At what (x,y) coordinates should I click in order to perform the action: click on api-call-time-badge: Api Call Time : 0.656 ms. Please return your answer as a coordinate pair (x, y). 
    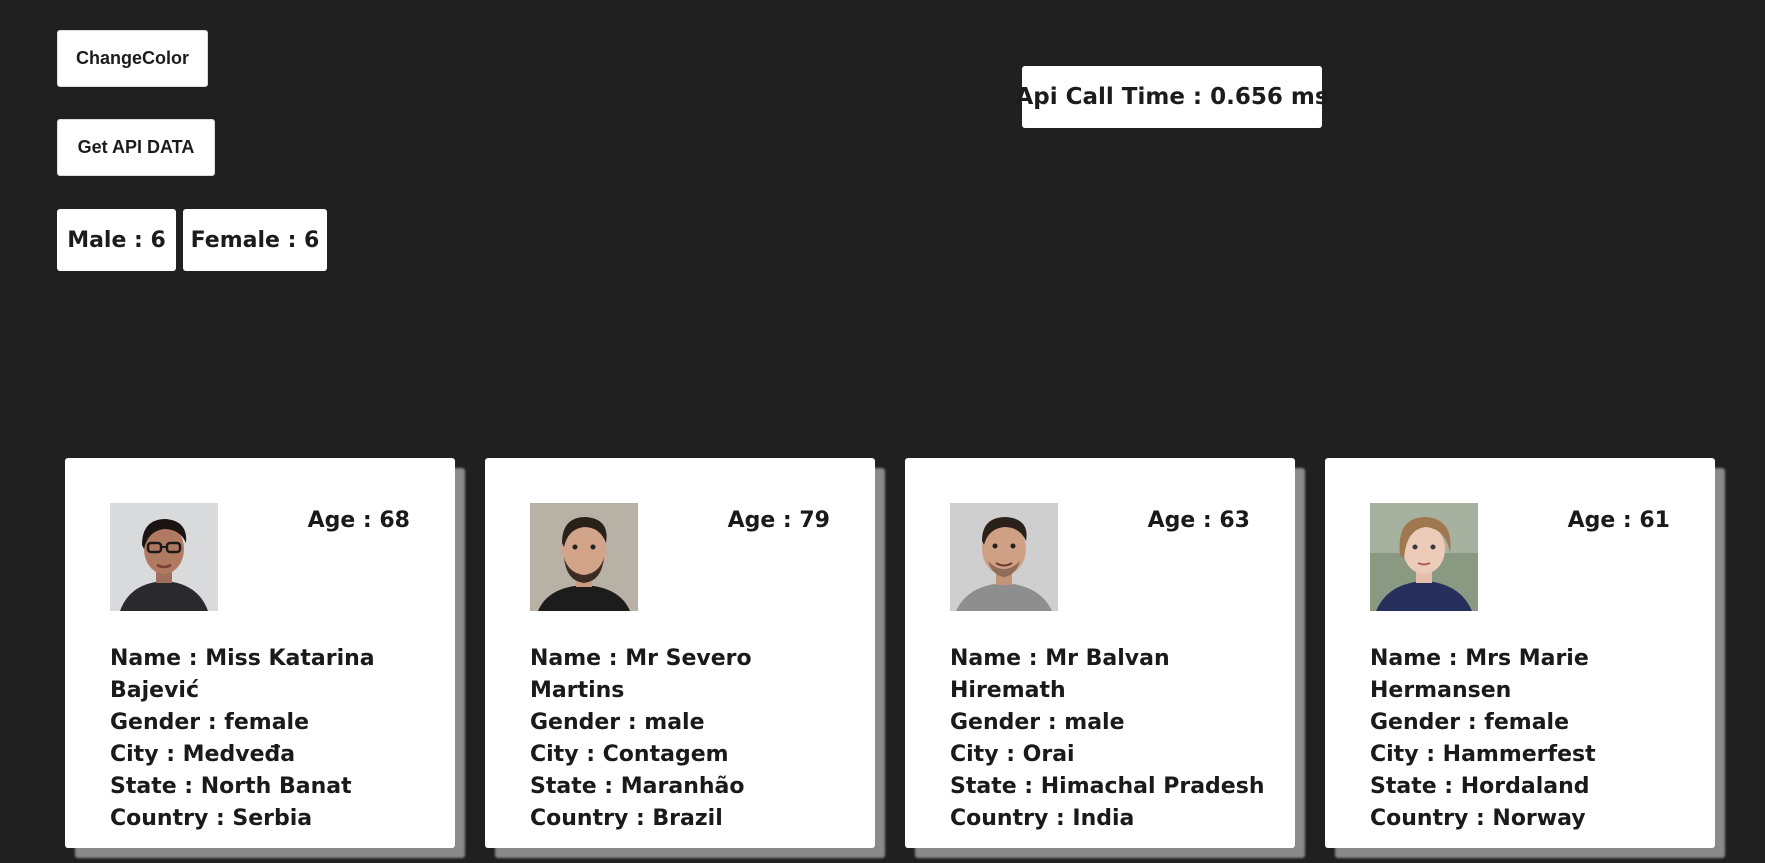
    Looking at the image, I should click on (1172, 97).